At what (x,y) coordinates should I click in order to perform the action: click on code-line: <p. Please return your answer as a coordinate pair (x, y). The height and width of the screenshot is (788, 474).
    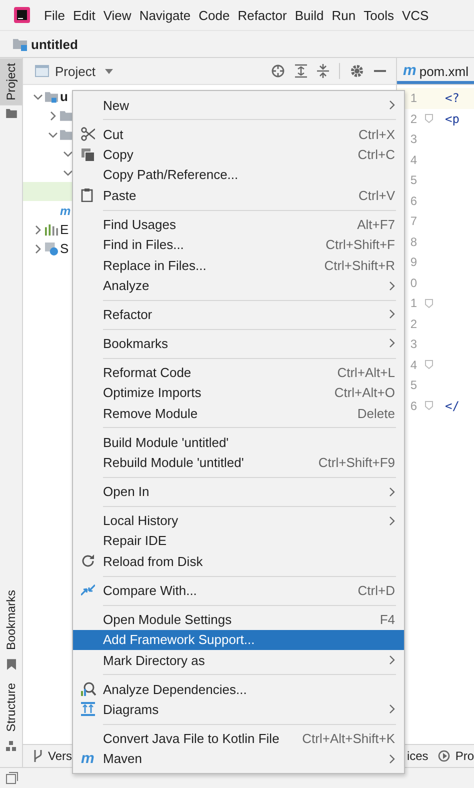
    Looking at the image, I should click on (452, 119).